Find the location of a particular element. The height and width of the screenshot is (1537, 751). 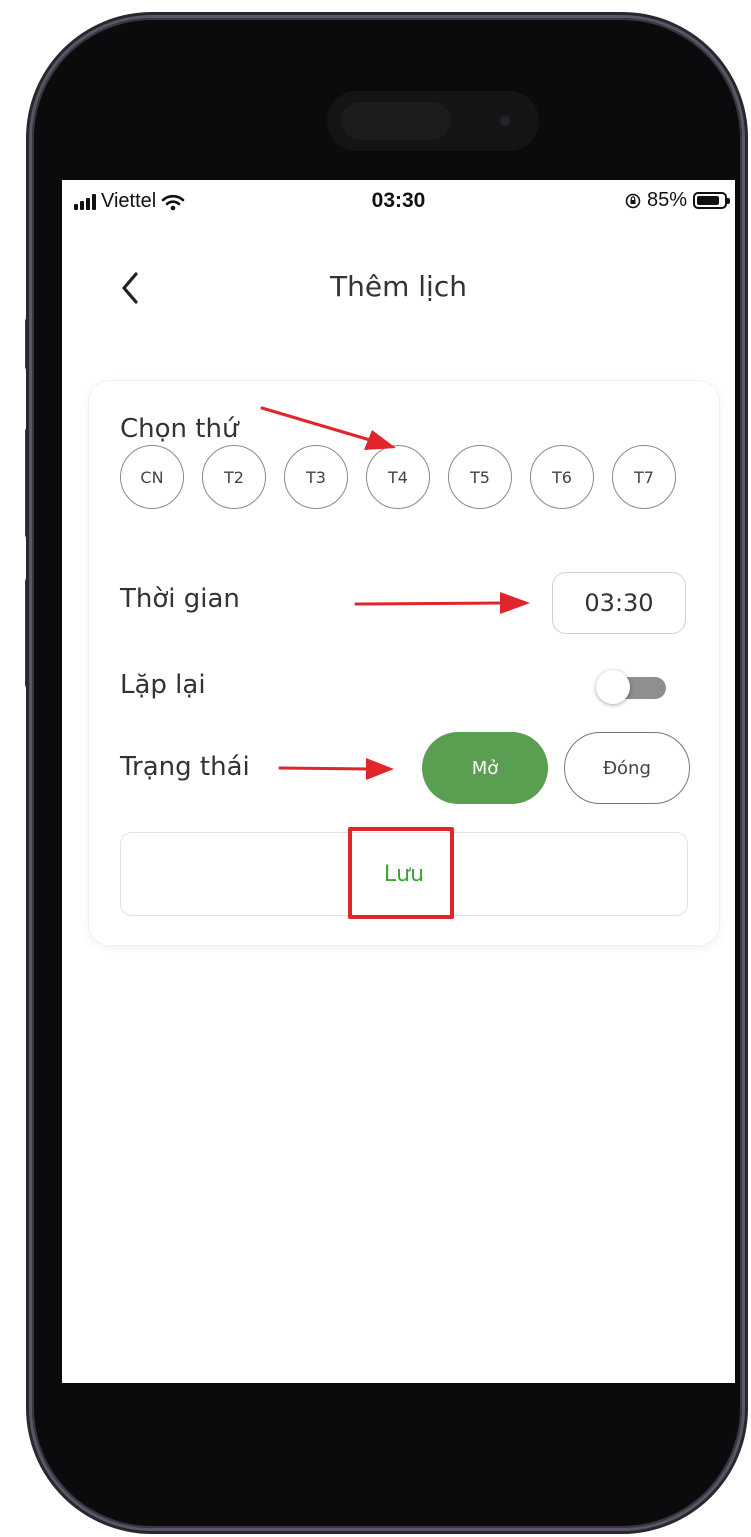

day-chip-t6: T6 is located at coordinates (562, 477).